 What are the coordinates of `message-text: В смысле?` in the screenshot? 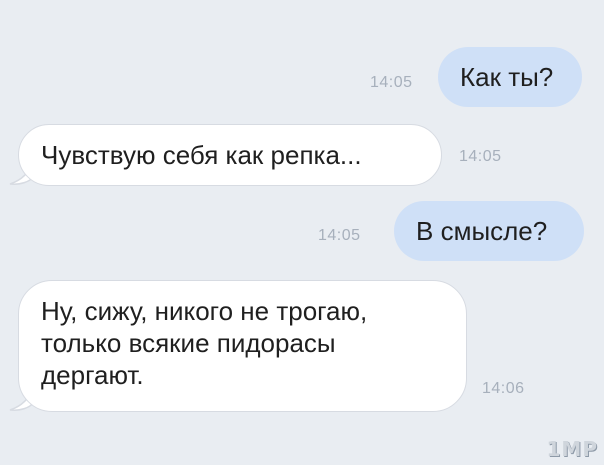 It's located at (482, 231).